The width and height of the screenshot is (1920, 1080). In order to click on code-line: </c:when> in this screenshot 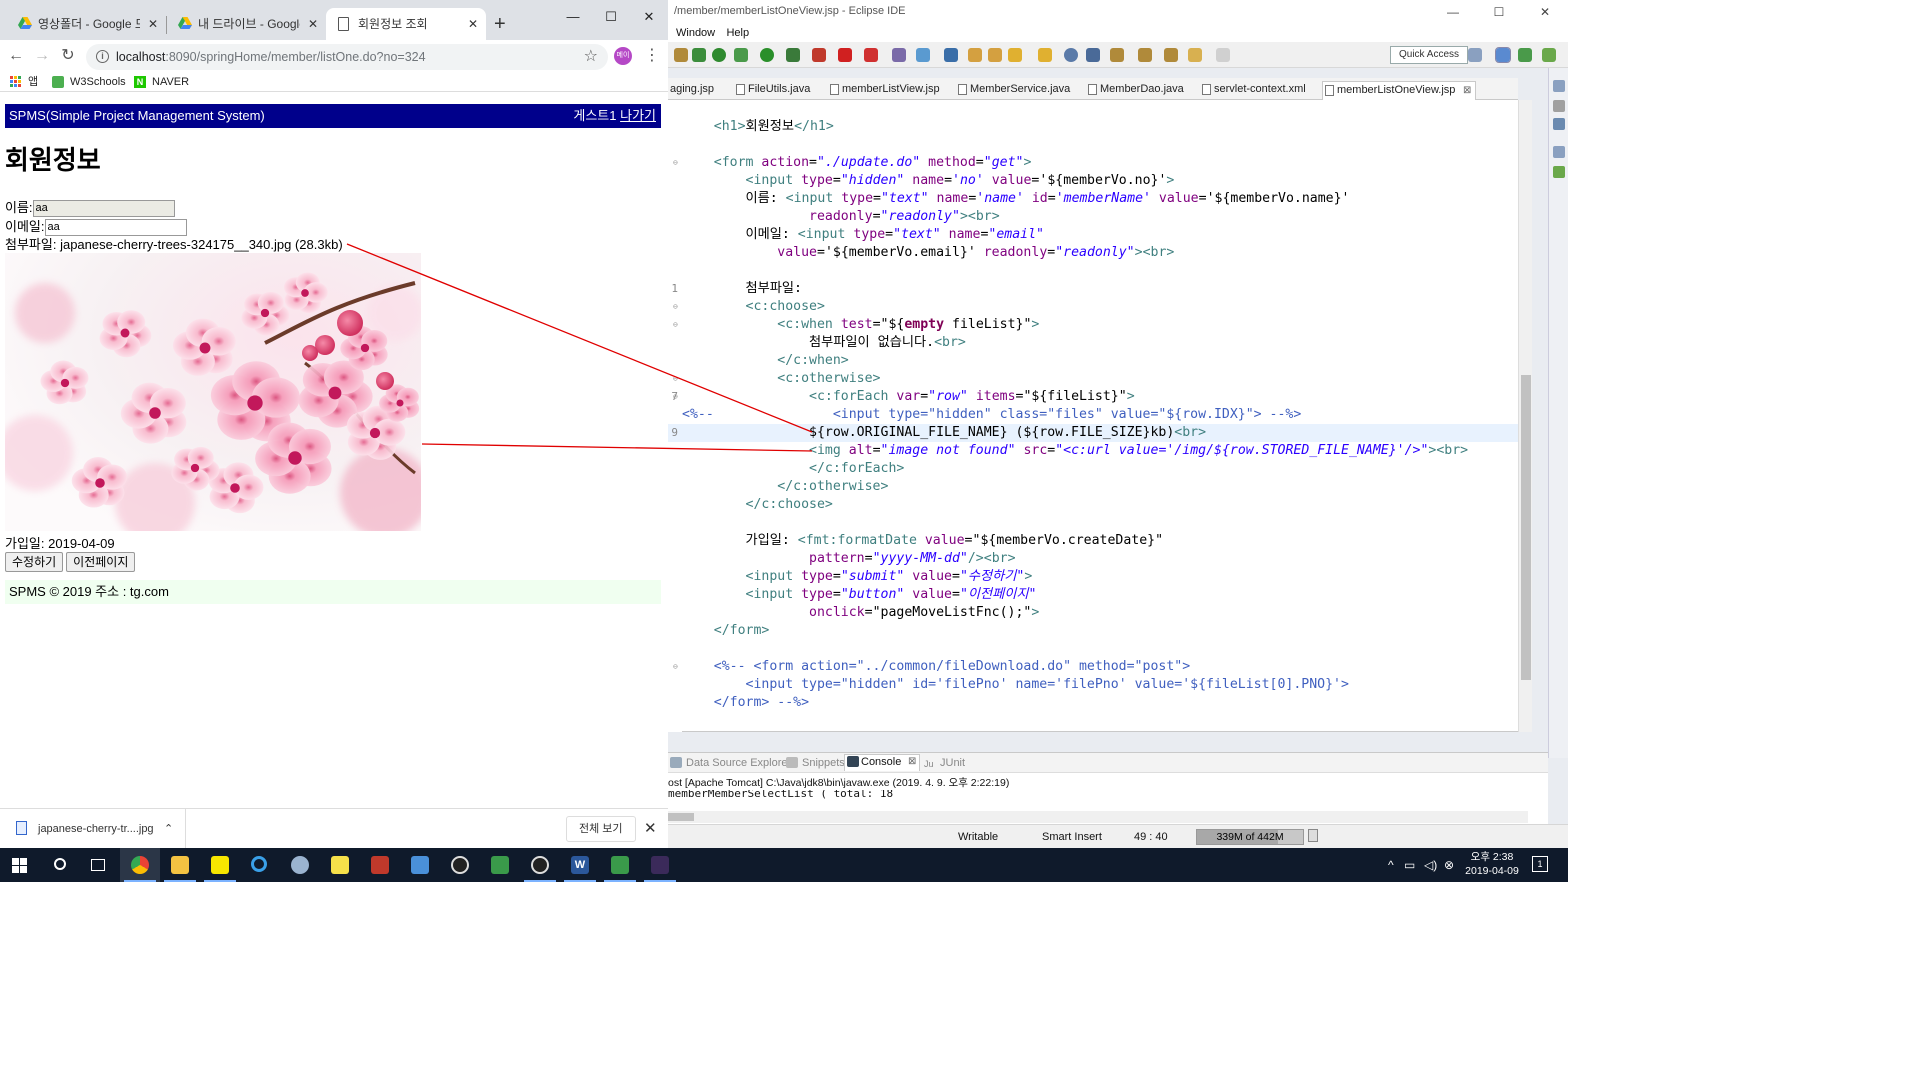, I will do `click(1093, 361)`.